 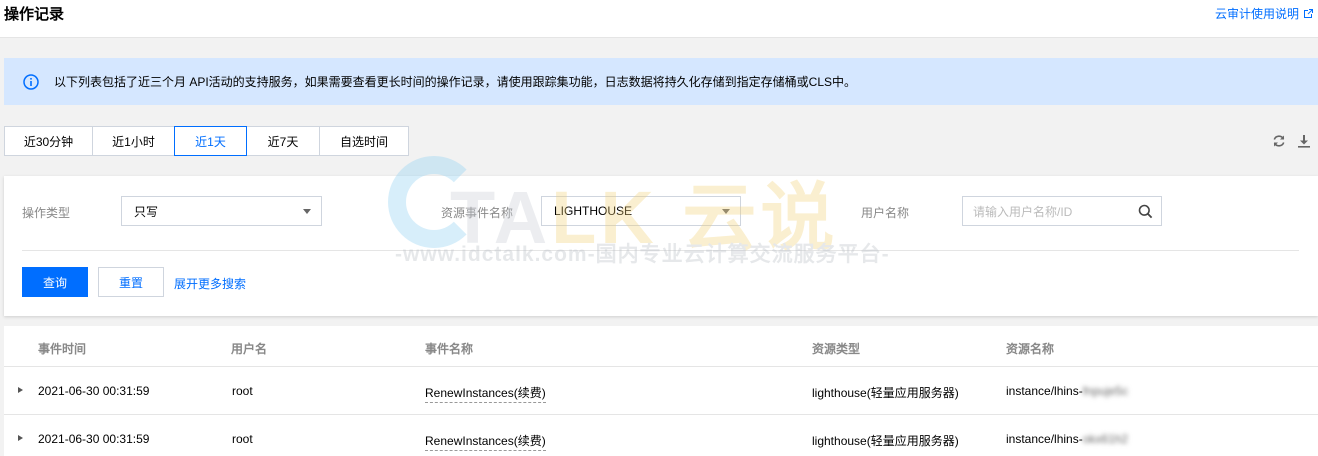 What do you see at coordinates (885, 213) in the screenshot?
I see `user-name-label: 用户名称` at bounding box center [885, 213].